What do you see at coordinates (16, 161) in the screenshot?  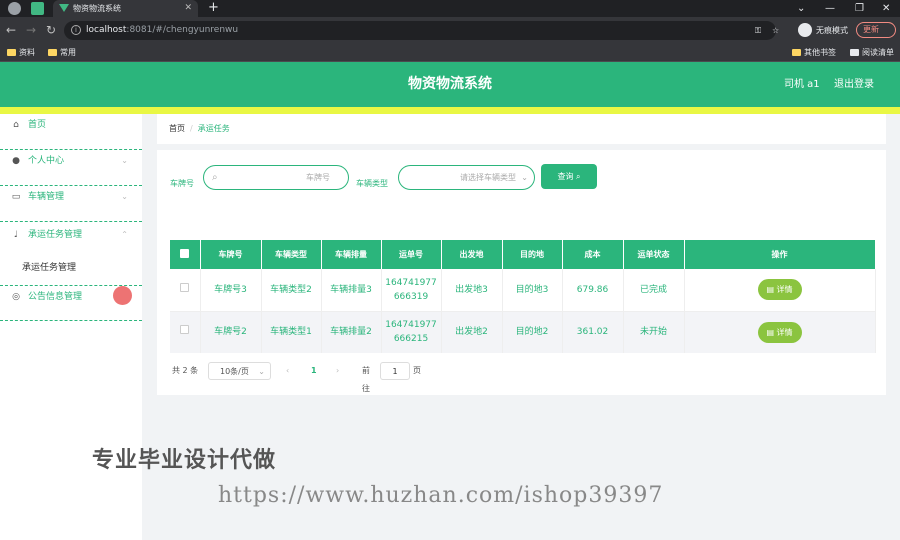 I see `user-icon: ●` at bounding box center [16, 161].